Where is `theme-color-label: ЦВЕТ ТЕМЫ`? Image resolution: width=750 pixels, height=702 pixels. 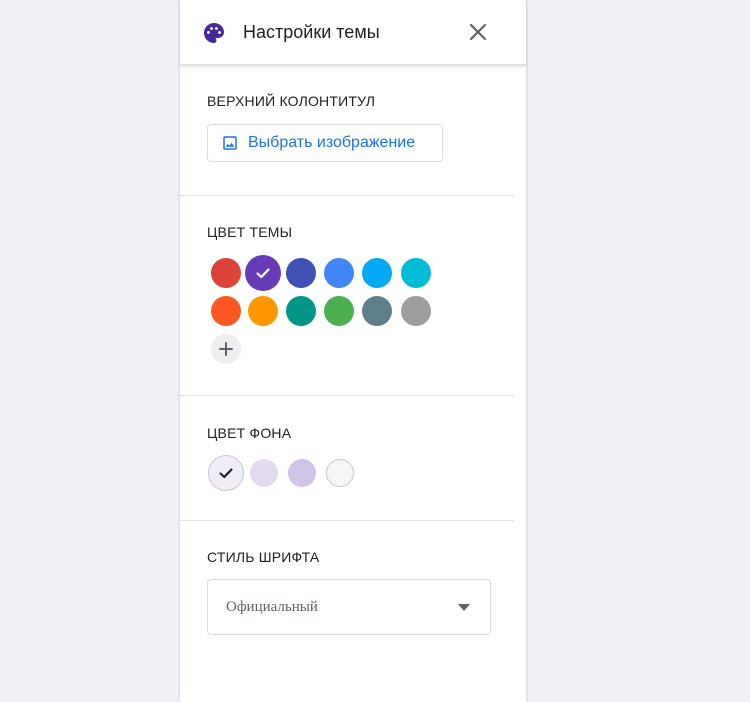 theme-color-label: ЦВЕТ ТЕМЫ is located at coordinates (250, 232).